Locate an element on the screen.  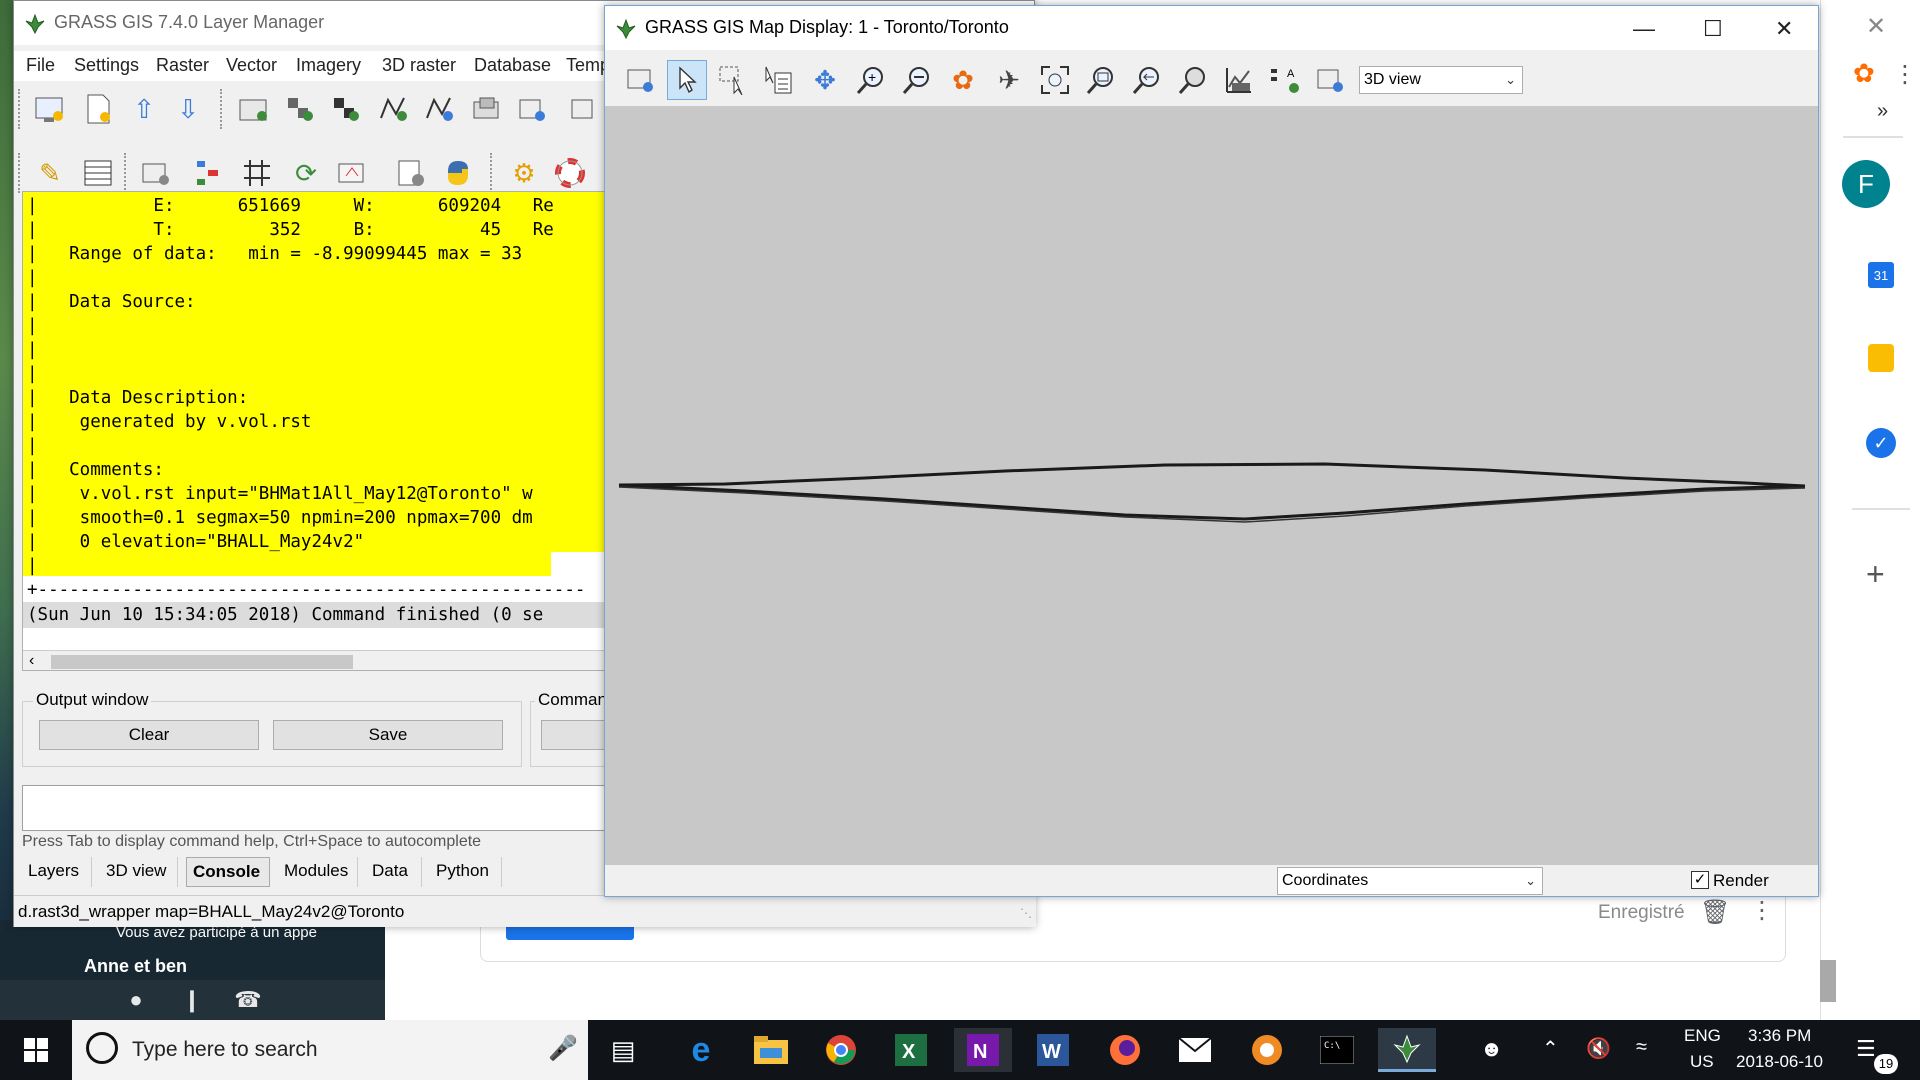
zoom-out-icon is located at coordinates (917, 80).